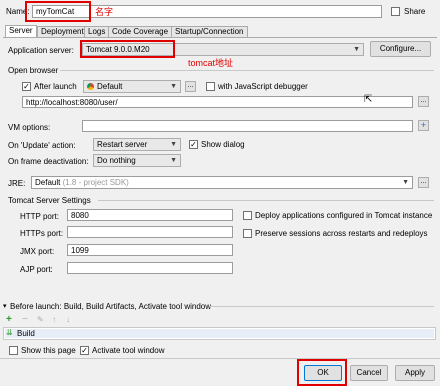  Describe the element at coordinates (42, 145) in the screenshot. I see `on-update-label: On 'Update' action:` at that location.